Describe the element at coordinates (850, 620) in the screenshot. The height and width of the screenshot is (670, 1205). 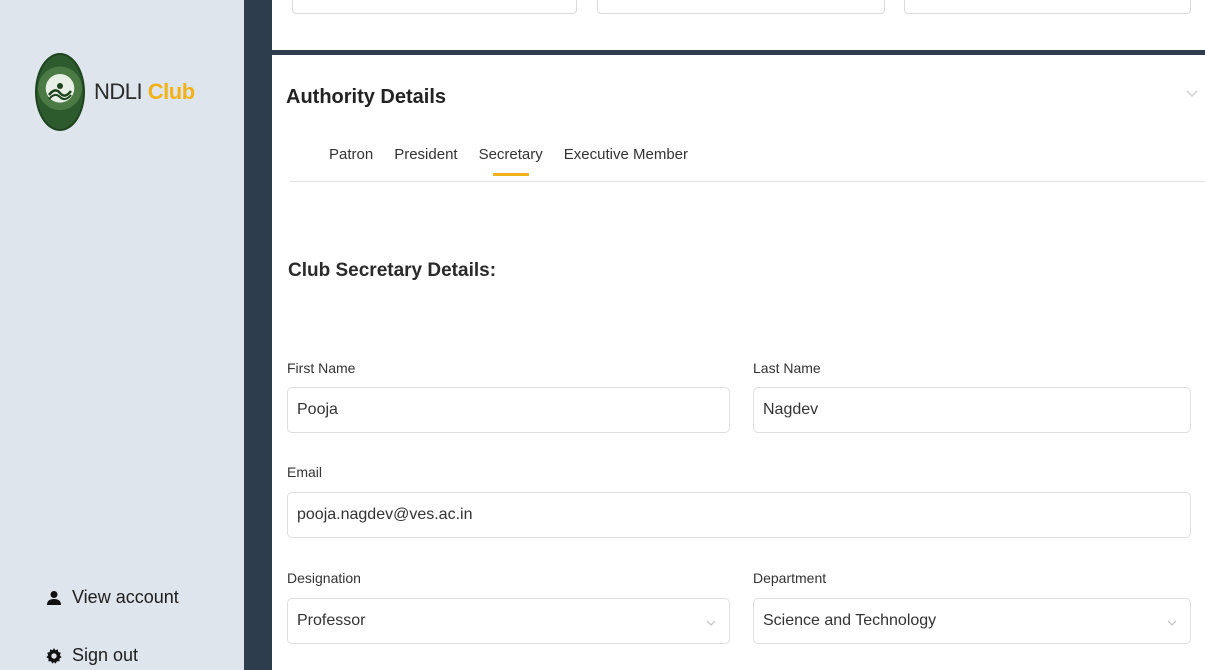
I see `department-value: Science and Technology` at that location.